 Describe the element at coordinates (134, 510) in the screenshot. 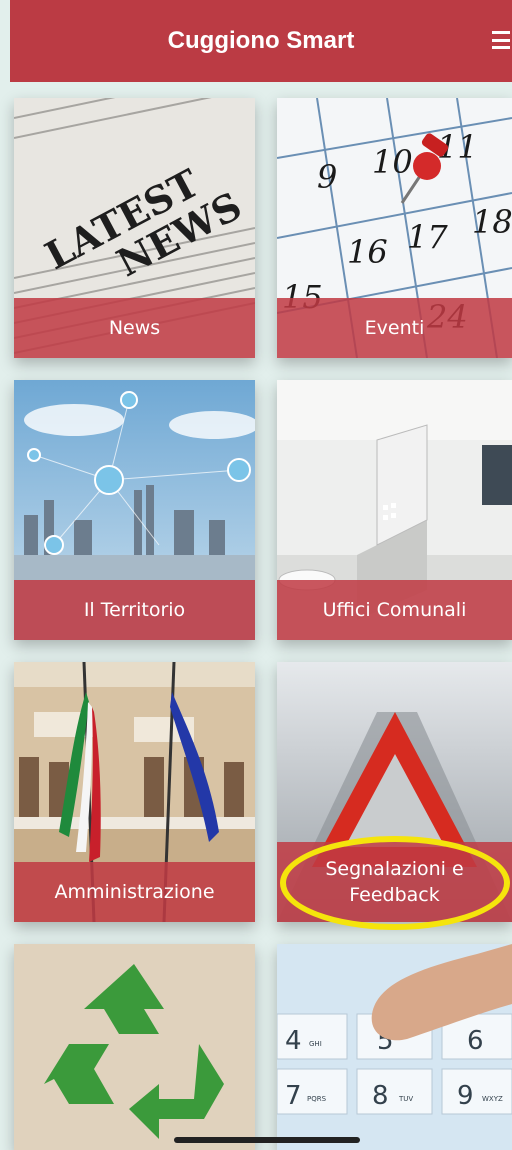

I see `tile-il-territorio: Il Territorio` at that location.